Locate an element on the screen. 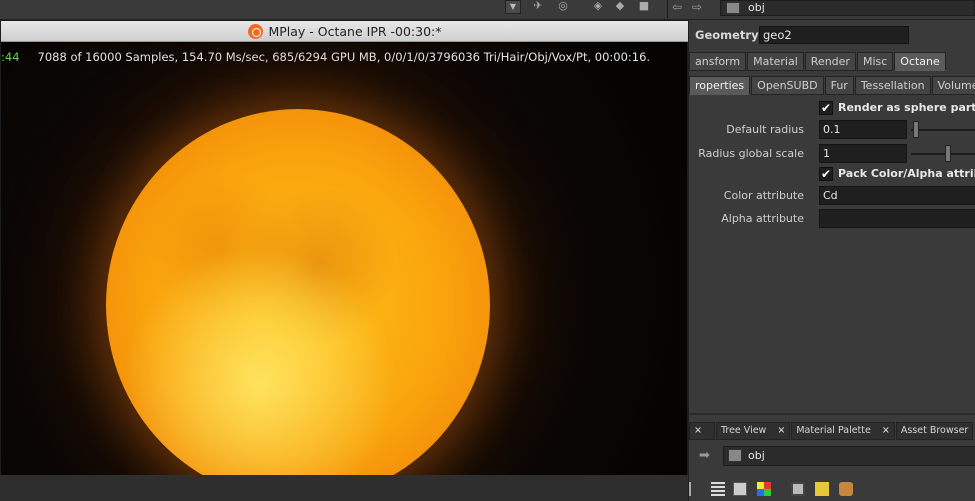 Image resolution: width=975 pixels, height=501 pixels. tab-volumes: Volumes is located at coordinates (953, 85).